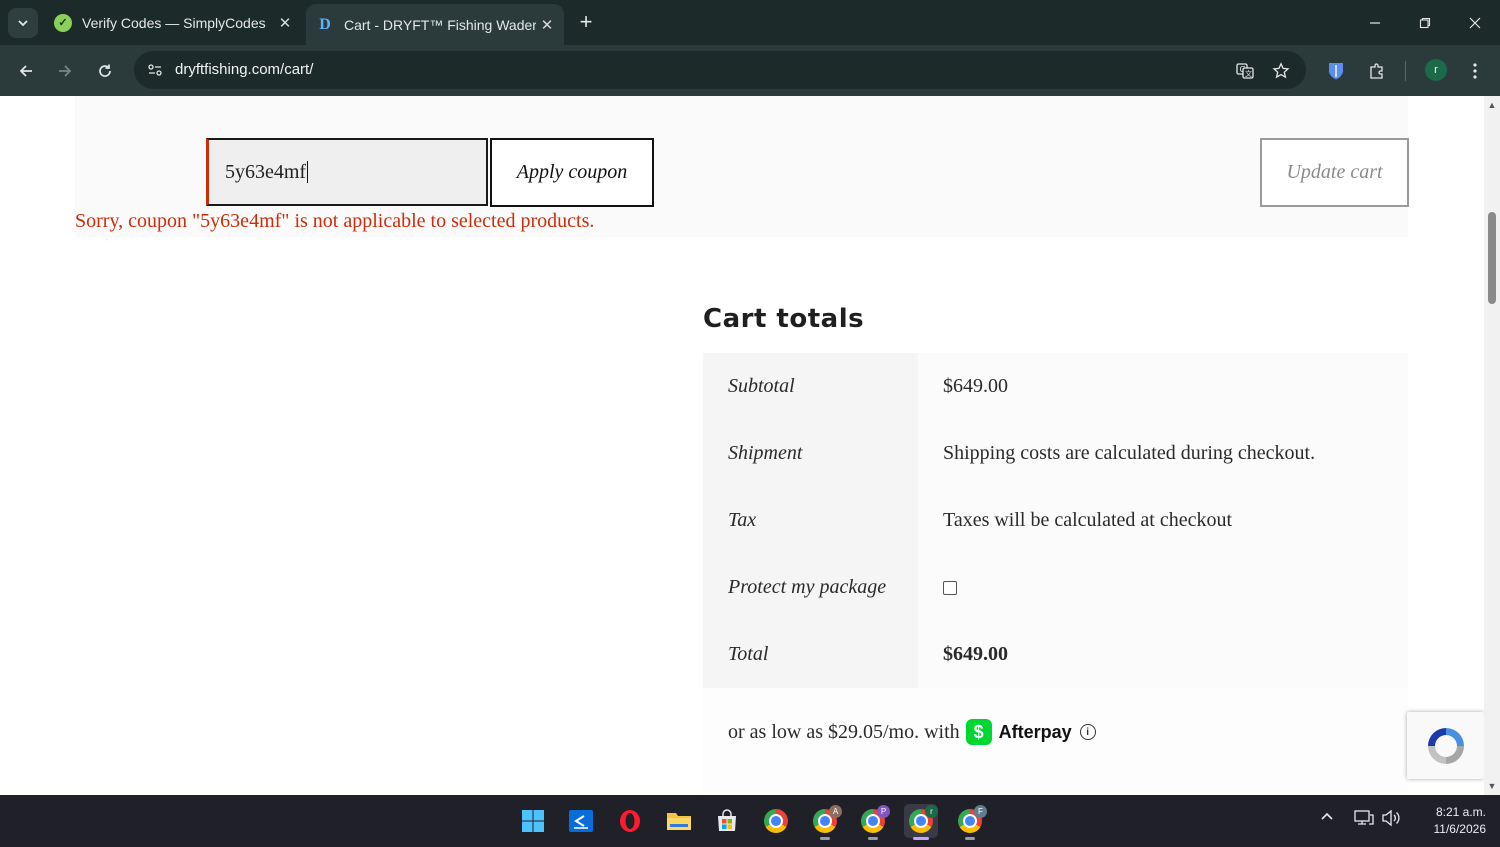 Image resolution: width=1500 pixels, height=847 pixels. I want to click on network-icon, so click(1364, 820).